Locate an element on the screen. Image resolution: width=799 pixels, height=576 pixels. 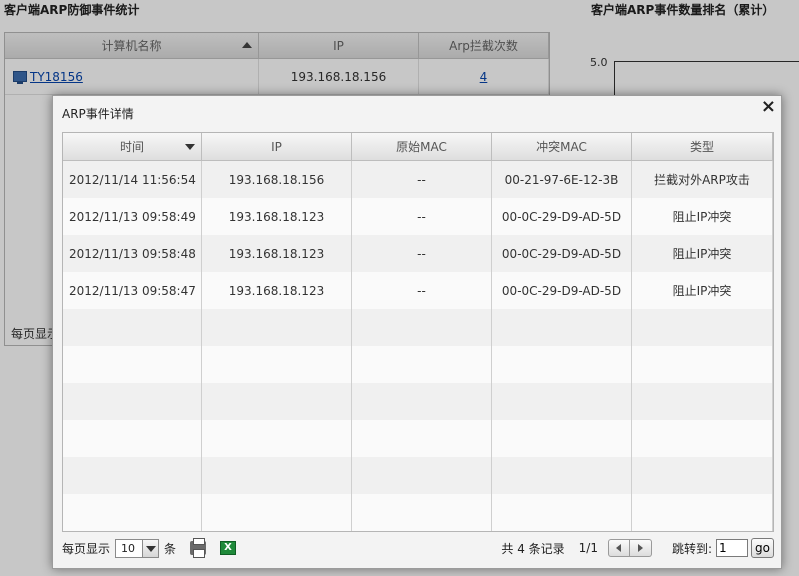
go-button: go is located at coordinates (762, 548).